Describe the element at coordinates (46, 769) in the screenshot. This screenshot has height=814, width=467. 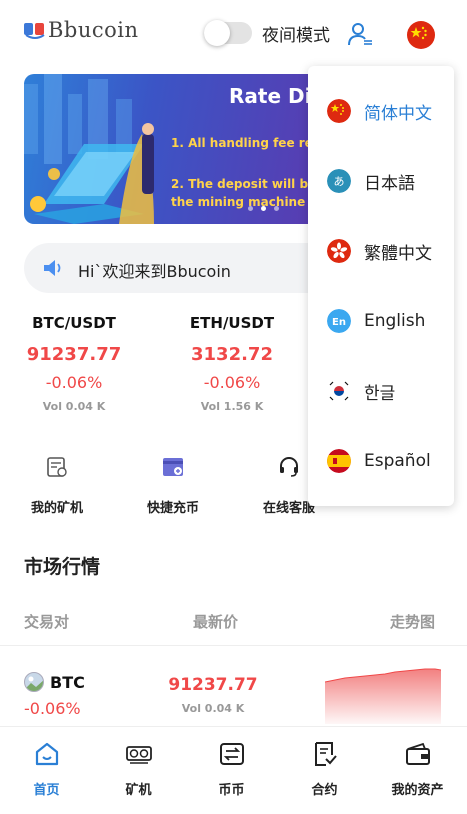
I see `tab-home: 首页` at that location.